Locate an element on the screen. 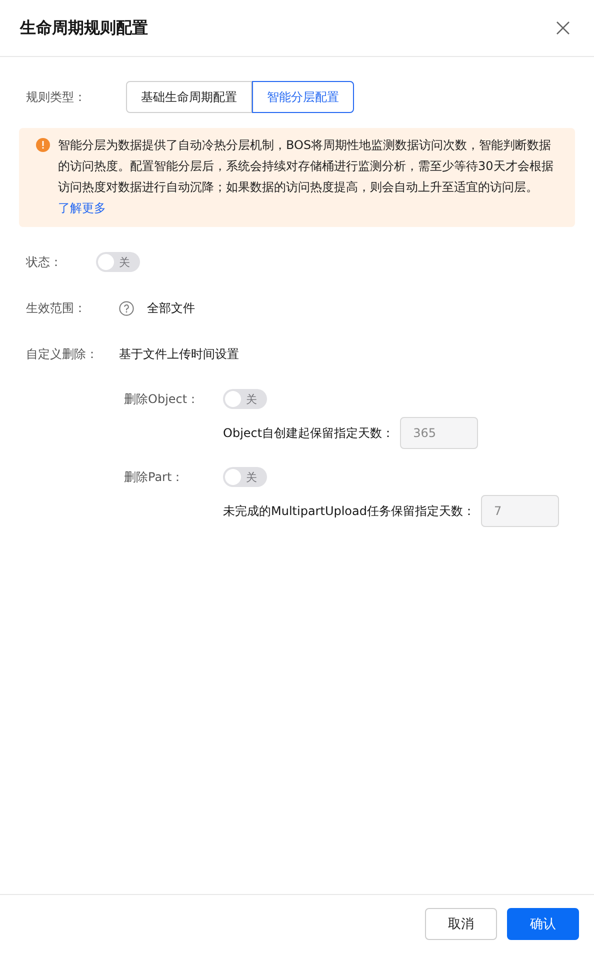 The image size is (594, 953). field-label: 未完成的MultipartUpload任务保留指定天数： is located at coordinates (349, 511).